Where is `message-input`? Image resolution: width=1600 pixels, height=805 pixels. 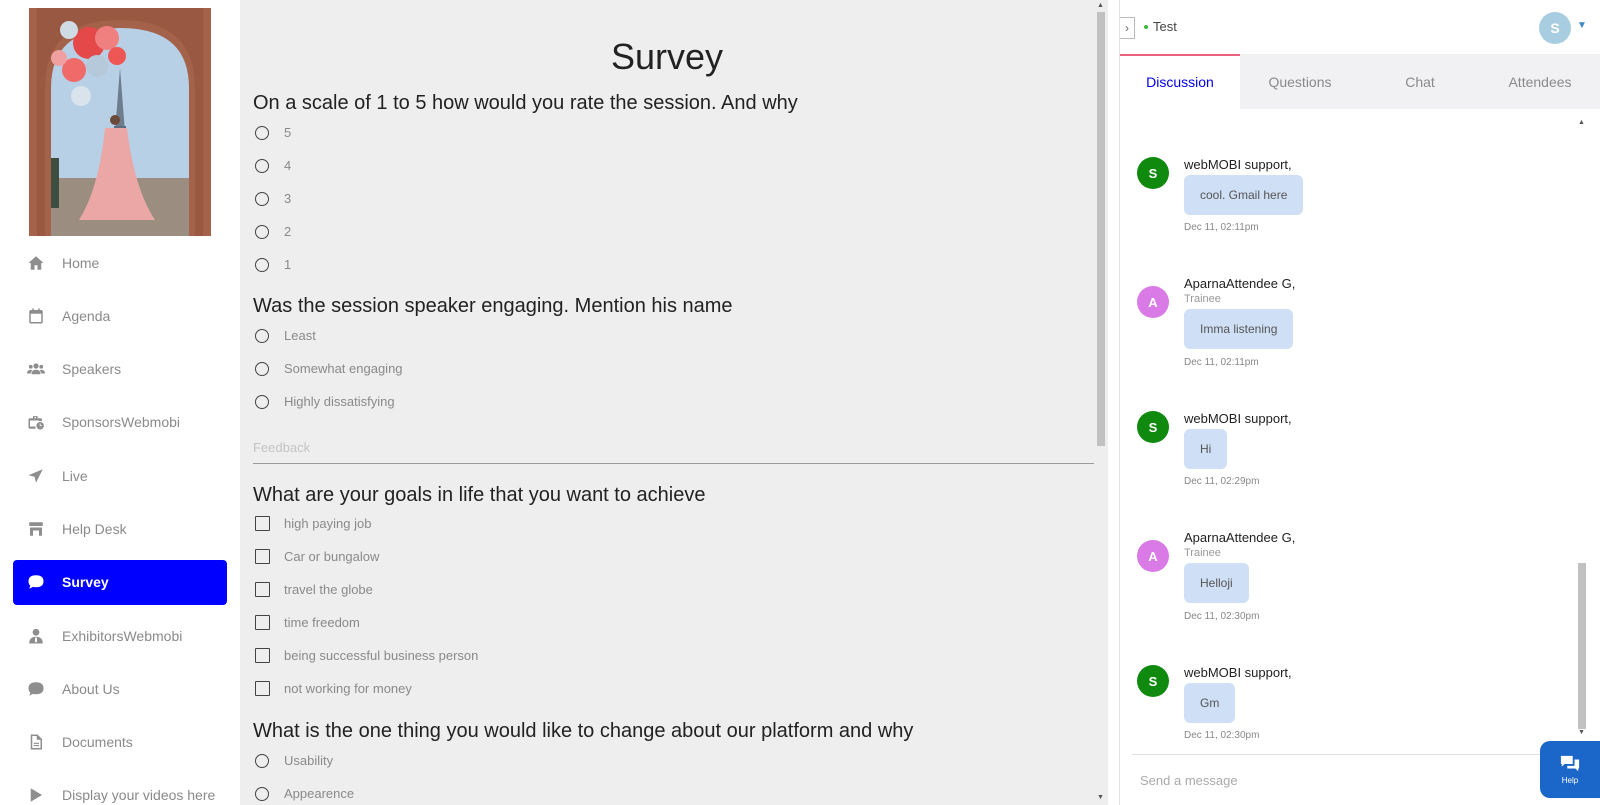 message-input is located at coordinates (1359, 780).